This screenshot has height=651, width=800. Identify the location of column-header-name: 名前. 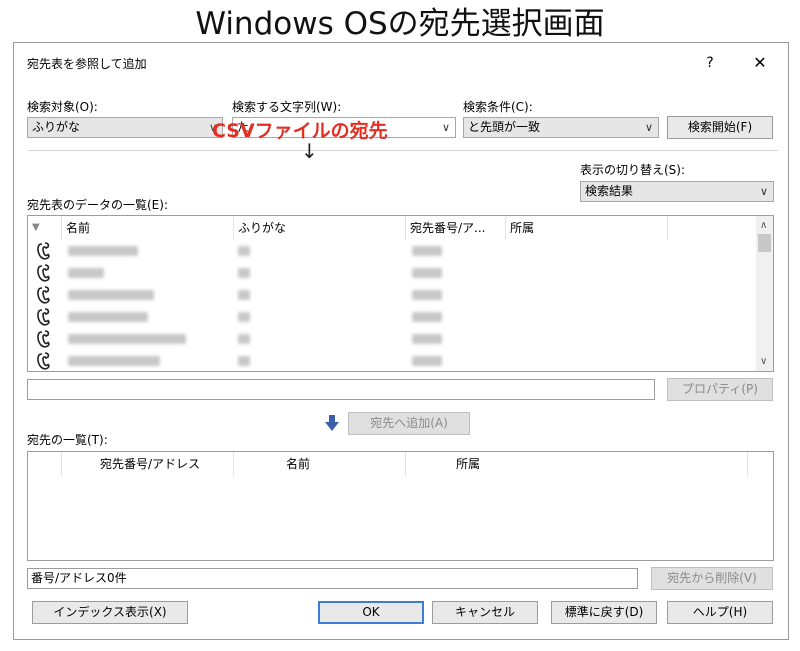
(148, 228).